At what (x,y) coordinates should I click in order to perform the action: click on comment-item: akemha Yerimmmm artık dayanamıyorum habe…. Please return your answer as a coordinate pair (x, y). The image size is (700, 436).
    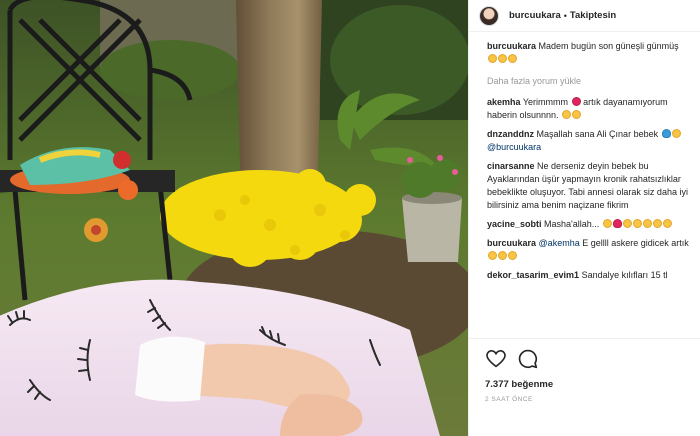
    Looking at the image, I should click on (589, 109).